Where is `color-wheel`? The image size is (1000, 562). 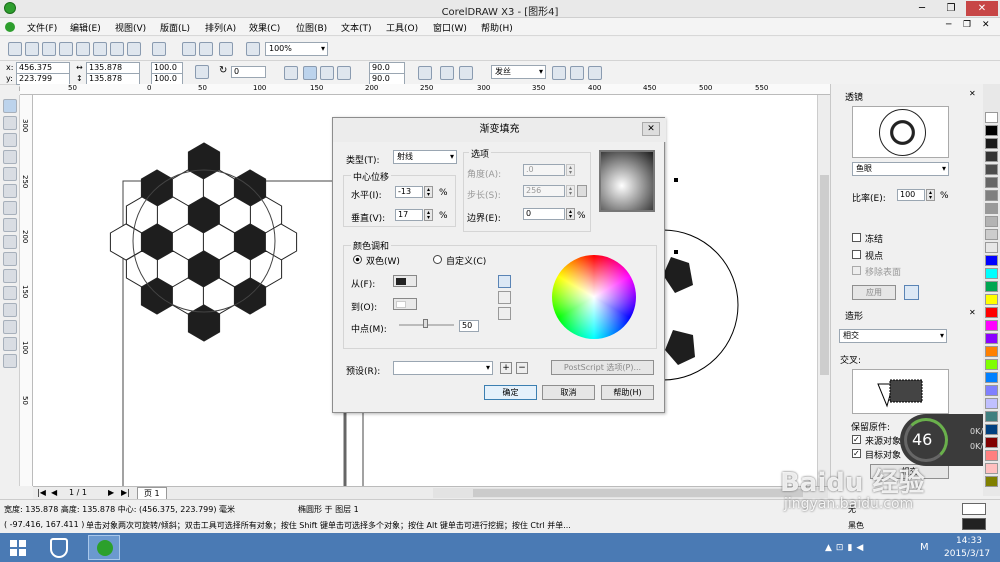
color-wheel is located at coordinates (594, 297).